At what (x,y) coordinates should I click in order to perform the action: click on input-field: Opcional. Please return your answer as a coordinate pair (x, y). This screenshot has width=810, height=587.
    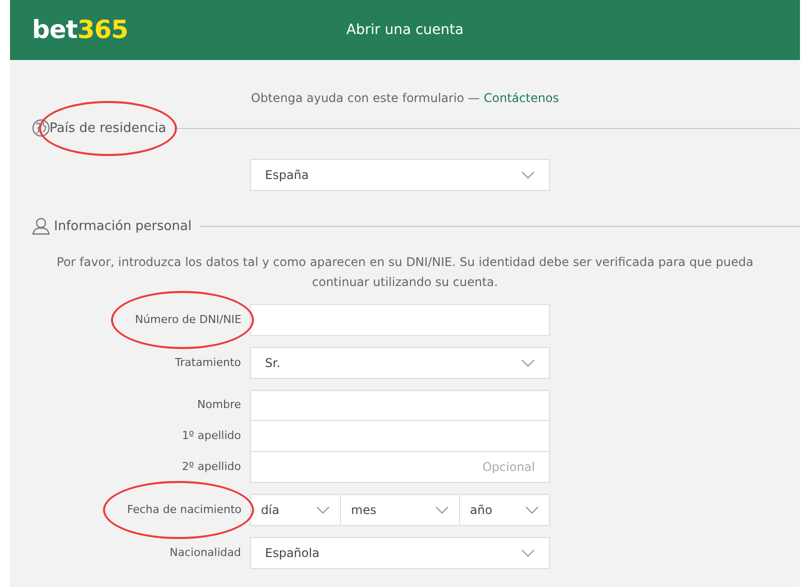
    Looking at the image, I should click on (400, 467).